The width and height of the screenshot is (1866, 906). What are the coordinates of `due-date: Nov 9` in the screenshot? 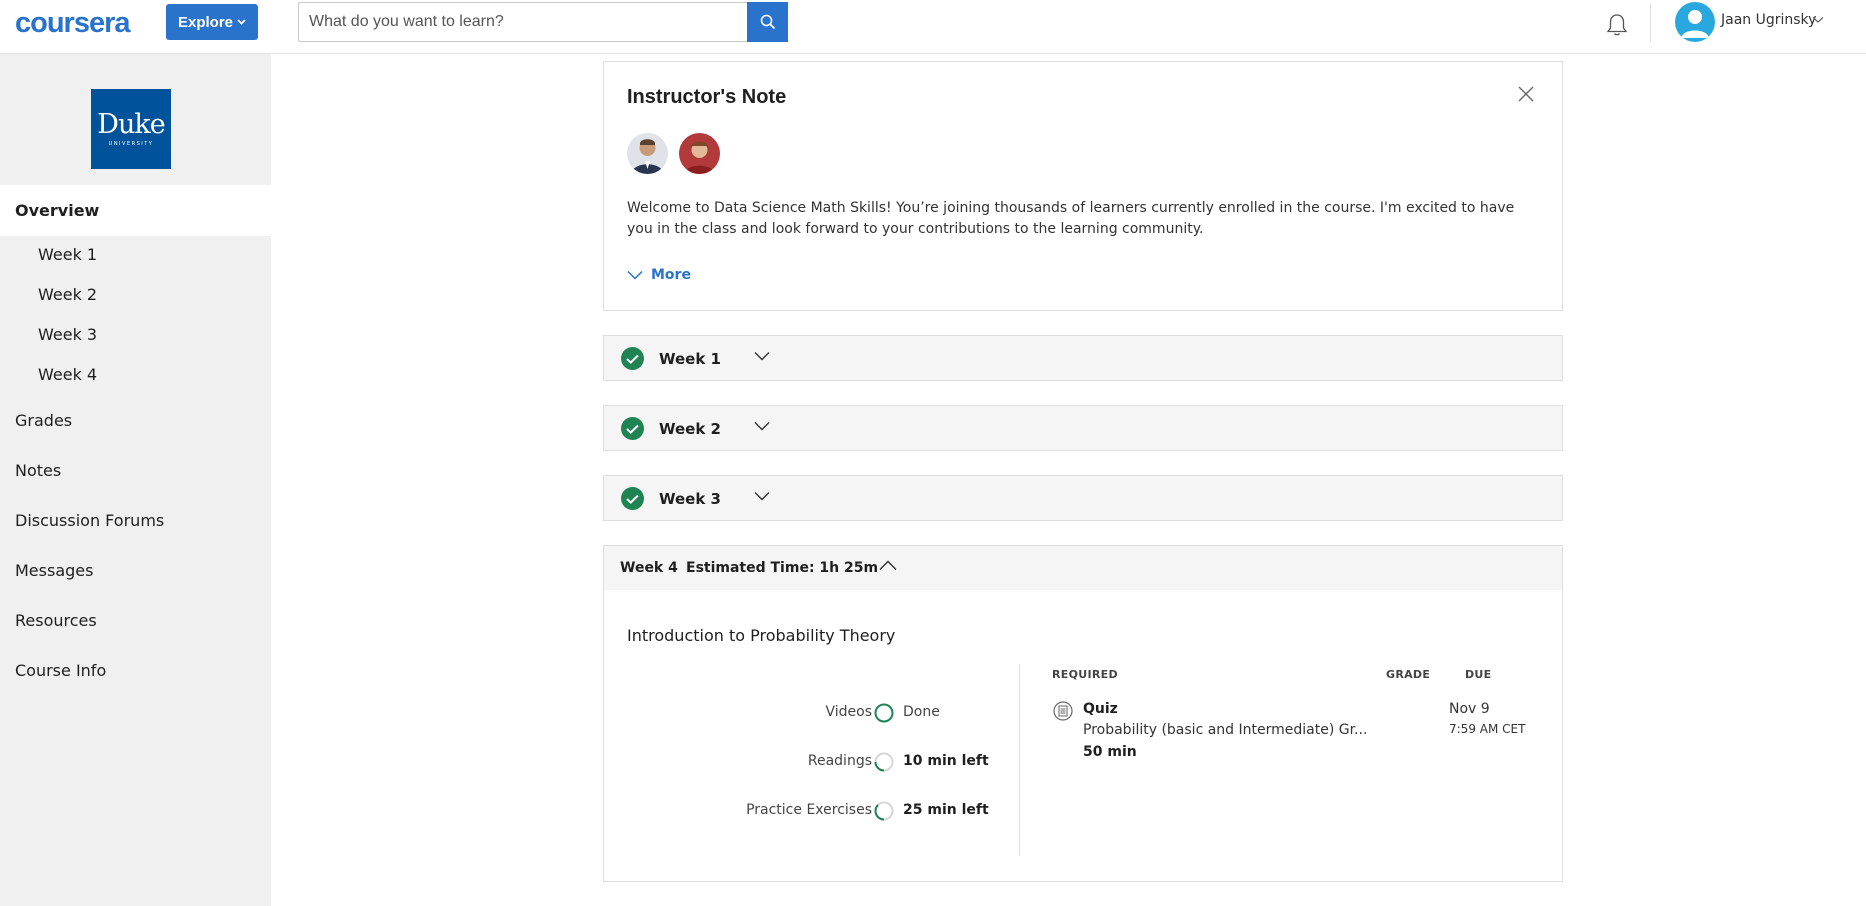 It's located at (1469, 709).